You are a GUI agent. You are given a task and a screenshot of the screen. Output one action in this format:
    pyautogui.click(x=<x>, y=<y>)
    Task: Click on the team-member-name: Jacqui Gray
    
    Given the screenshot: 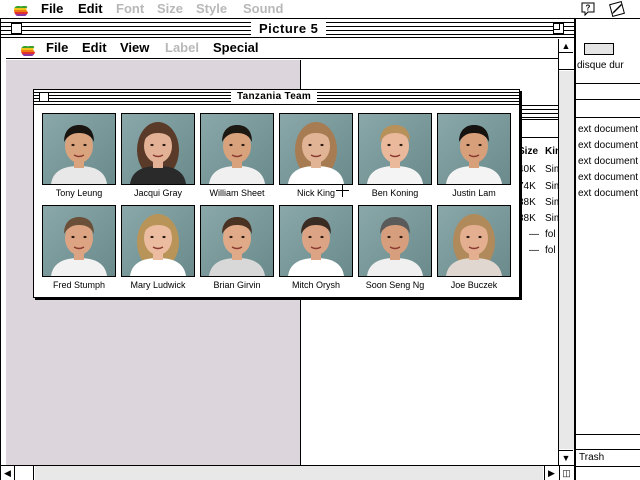 What is the action you would take?
    pyautogui.click(x=158, y=193)
    